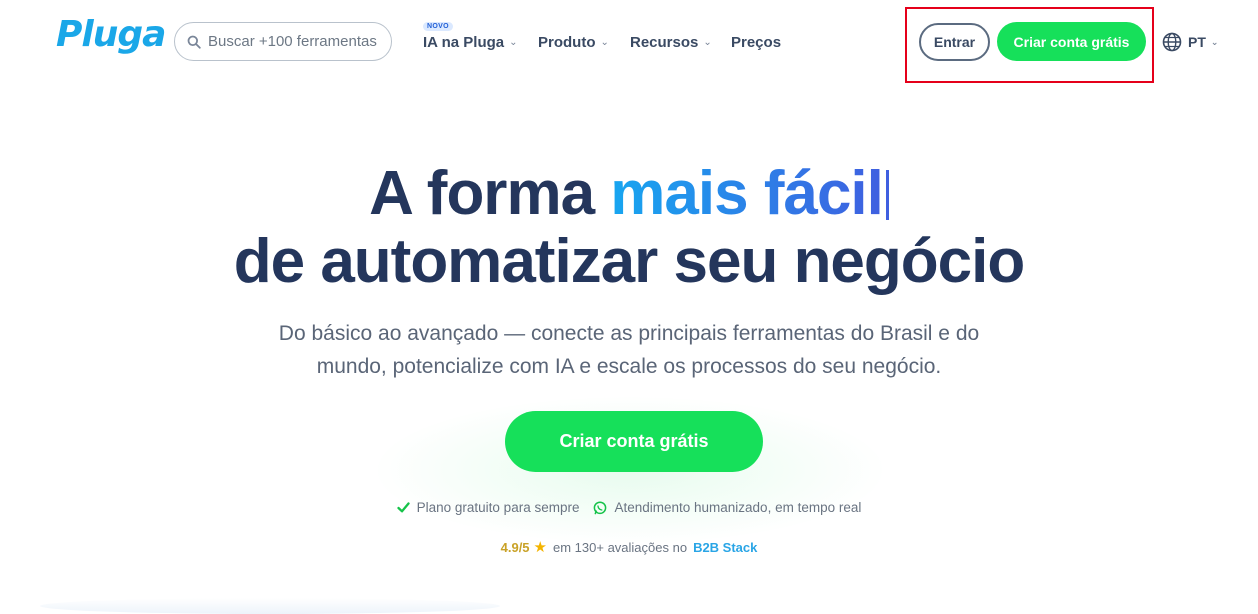 The width and height of the screenshot is (1258, 614). I want to click on language-label: PT, so click(1197, 42).